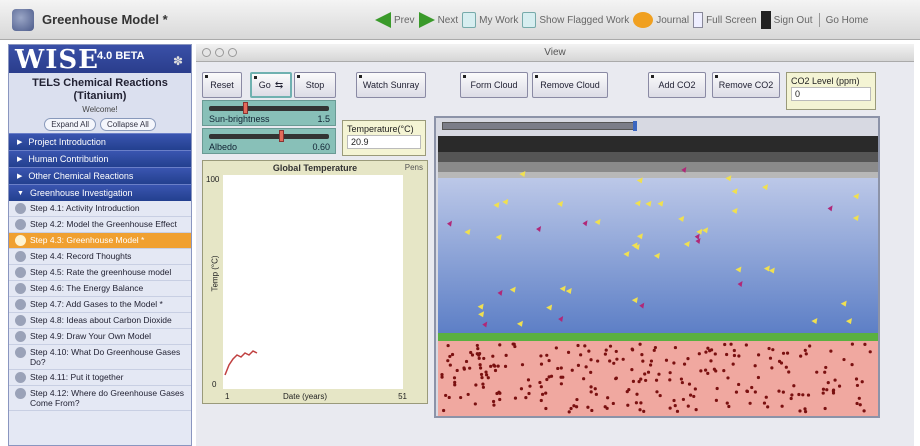 The height and width of the screenshot is (446, 920). Describe the element at coordinates (725, 20) in the screenshot. I see `full-screen-button: Full Screen` at that location.